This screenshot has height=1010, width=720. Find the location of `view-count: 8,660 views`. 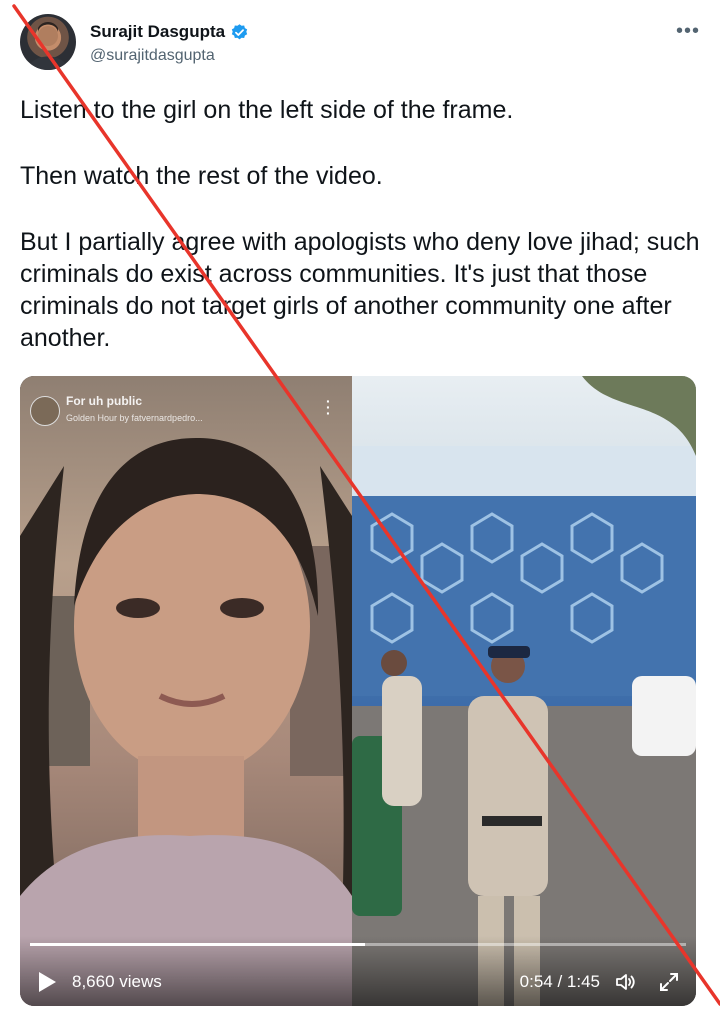

view-count: 8,660 views is located at coordinates (117, 981).